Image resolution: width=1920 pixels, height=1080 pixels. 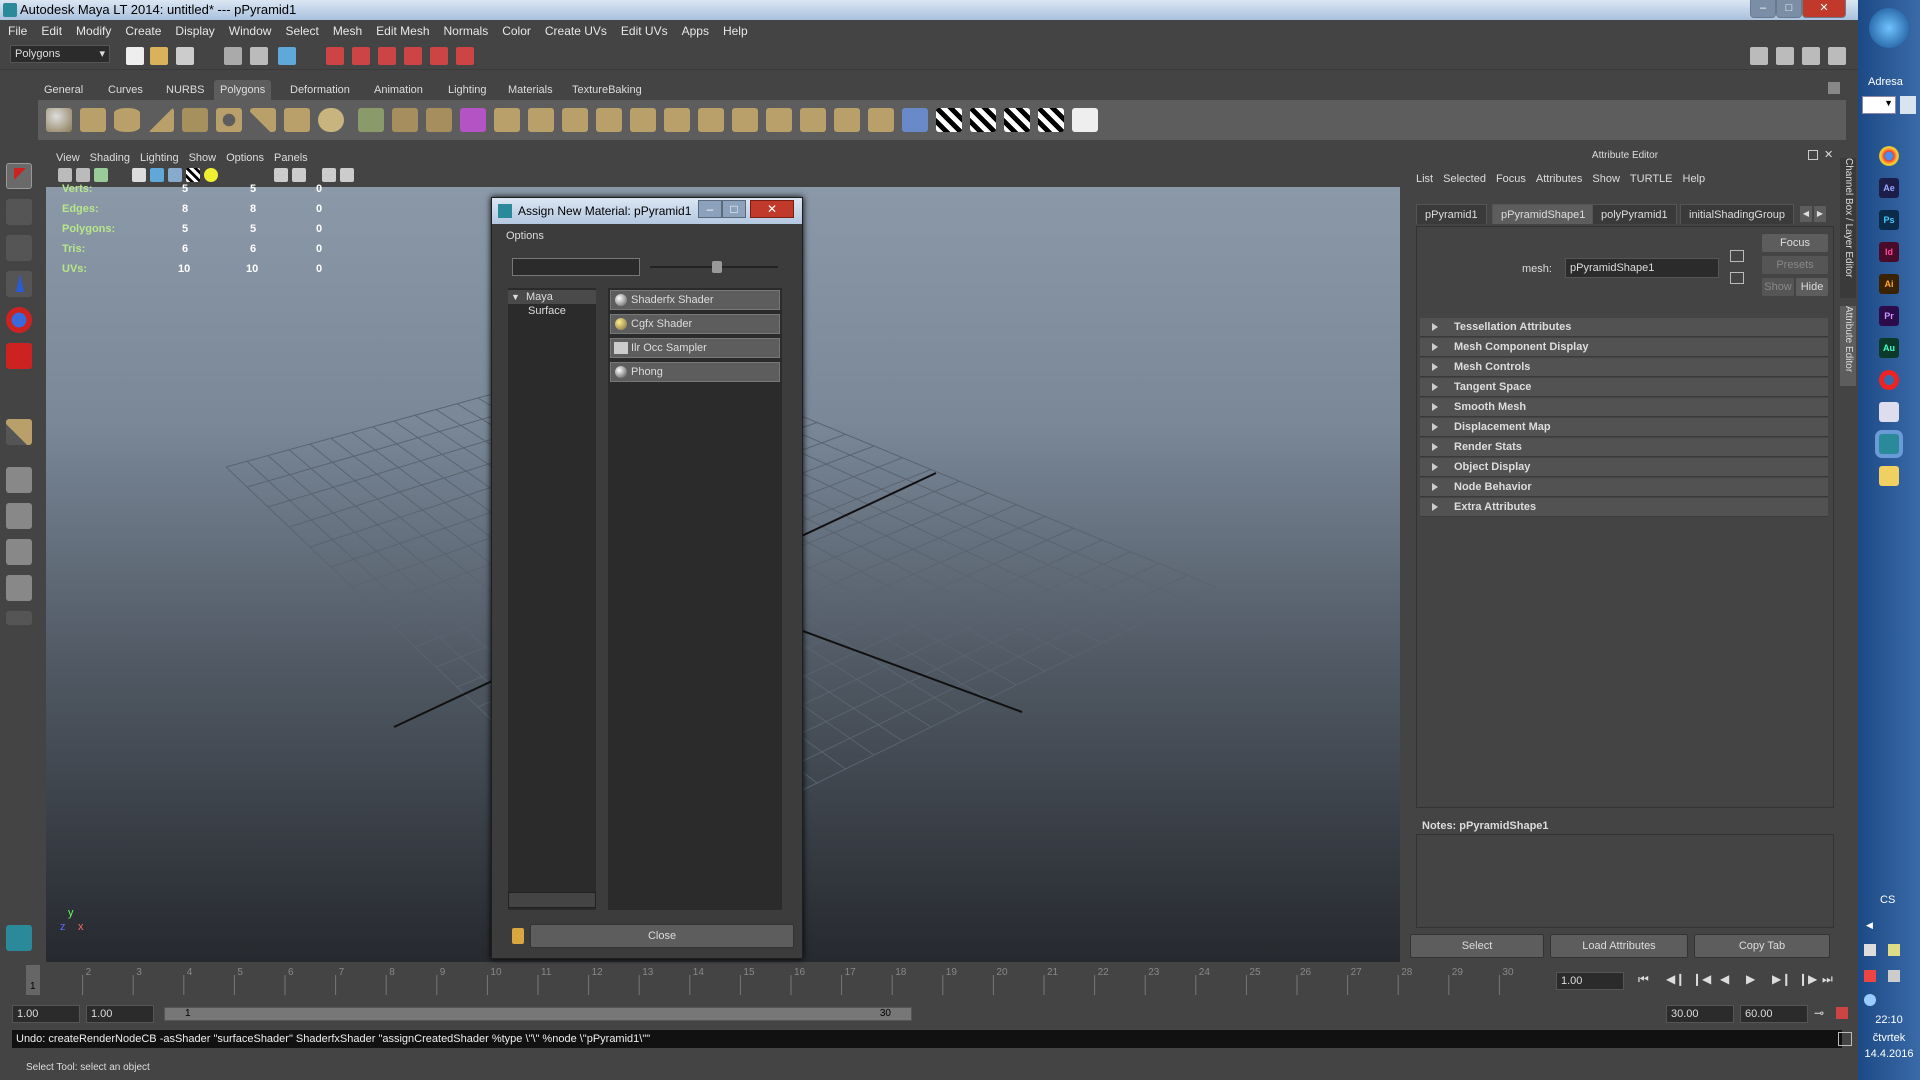 What do you see at coordinates (287, 56) in the screenshot?
I see `select-component-icon` at bounding box center [287, 56].